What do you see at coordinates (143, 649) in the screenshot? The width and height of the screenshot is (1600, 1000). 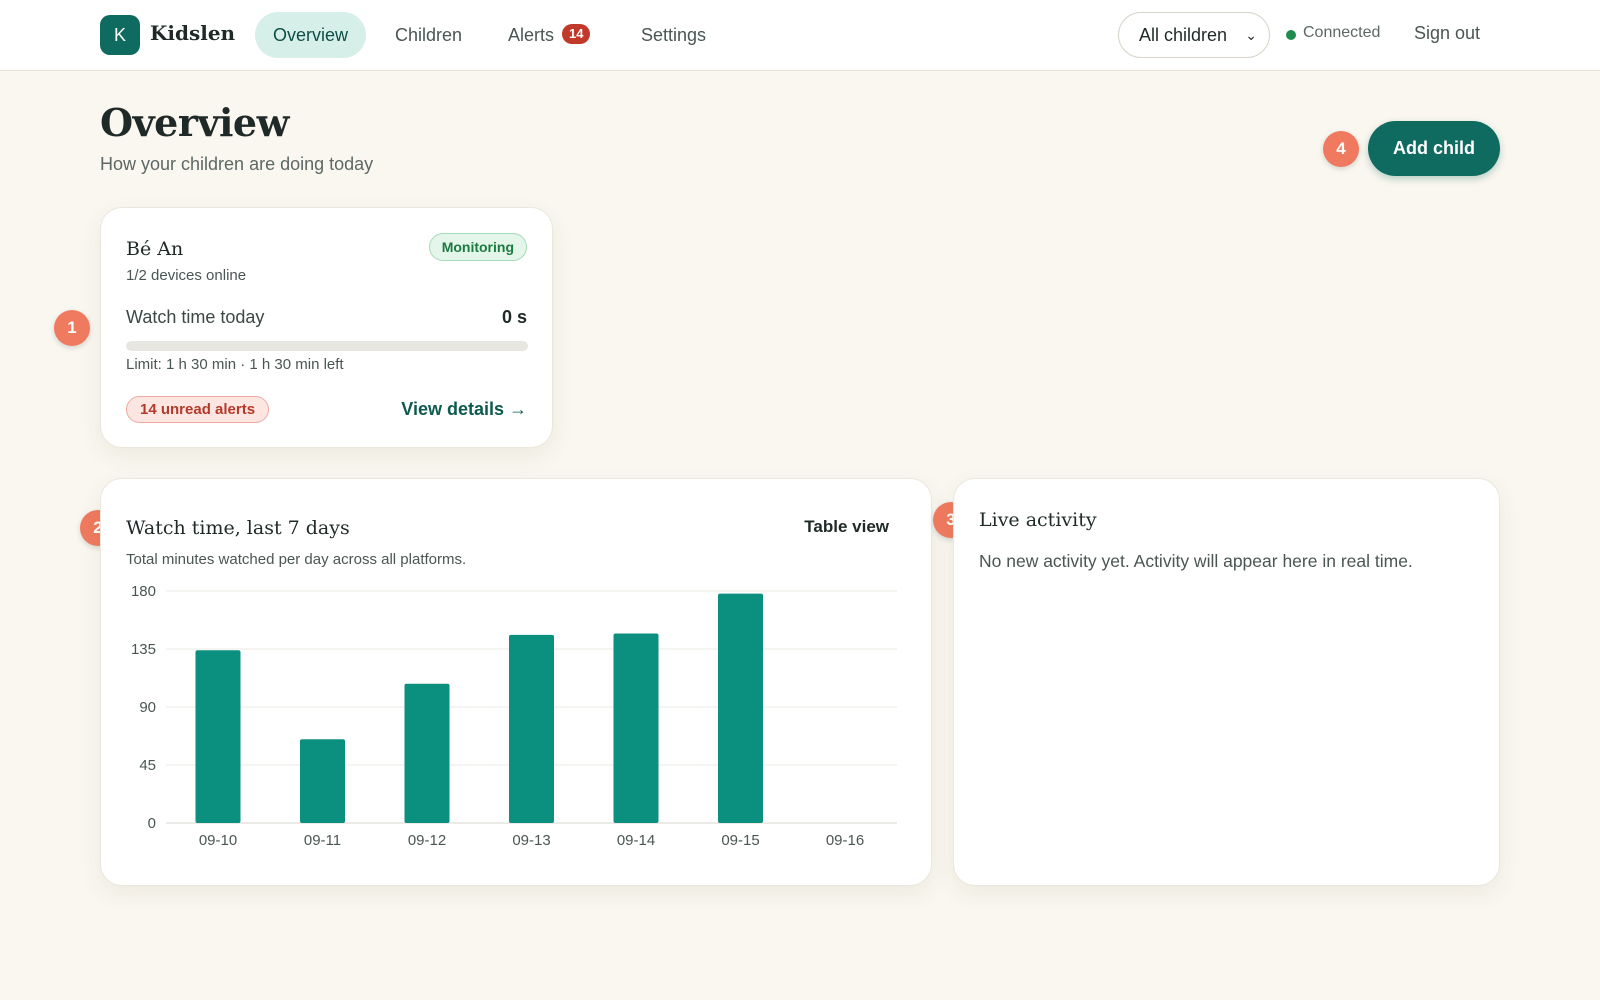 I see `y-tick-label: 135` at bounding box center [143, 649].